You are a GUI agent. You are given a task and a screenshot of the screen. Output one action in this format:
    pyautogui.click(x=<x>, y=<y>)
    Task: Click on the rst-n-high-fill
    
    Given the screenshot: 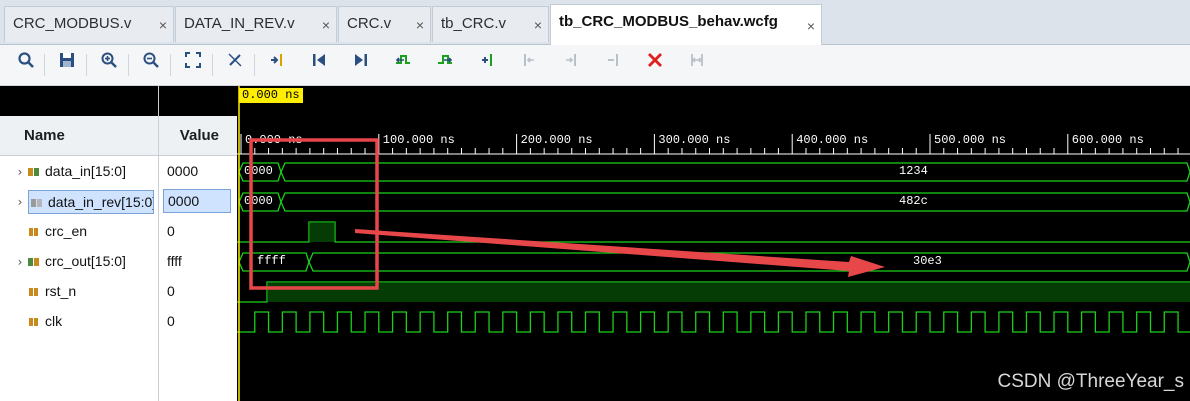 What is the action you would take?
    pyautogui.click(x=728, y=292)
    